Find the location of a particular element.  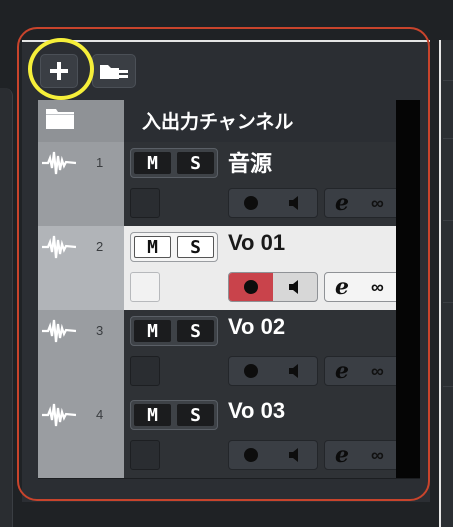

track-number: 2 is located at coordinates (100, 246).